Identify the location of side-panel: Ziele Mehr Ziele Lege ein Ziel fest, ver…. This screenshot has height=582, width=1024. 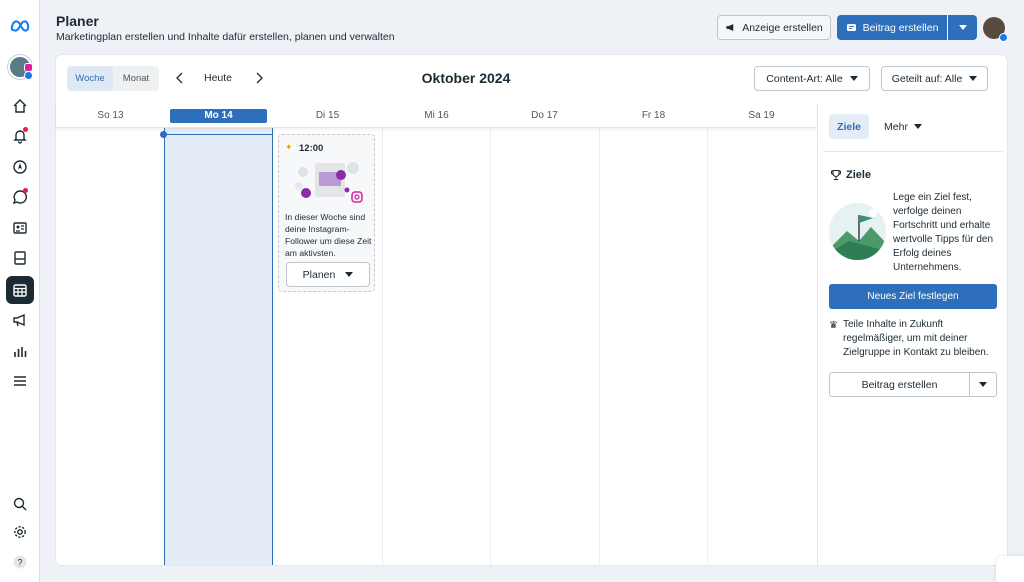
(912, 334).